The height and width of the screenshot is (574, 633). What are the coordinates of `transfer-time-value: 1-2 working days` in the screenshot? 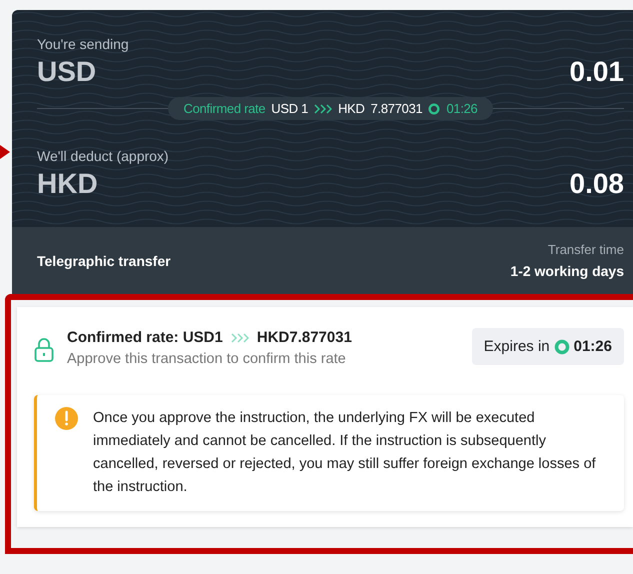 It's located at (567, 271).